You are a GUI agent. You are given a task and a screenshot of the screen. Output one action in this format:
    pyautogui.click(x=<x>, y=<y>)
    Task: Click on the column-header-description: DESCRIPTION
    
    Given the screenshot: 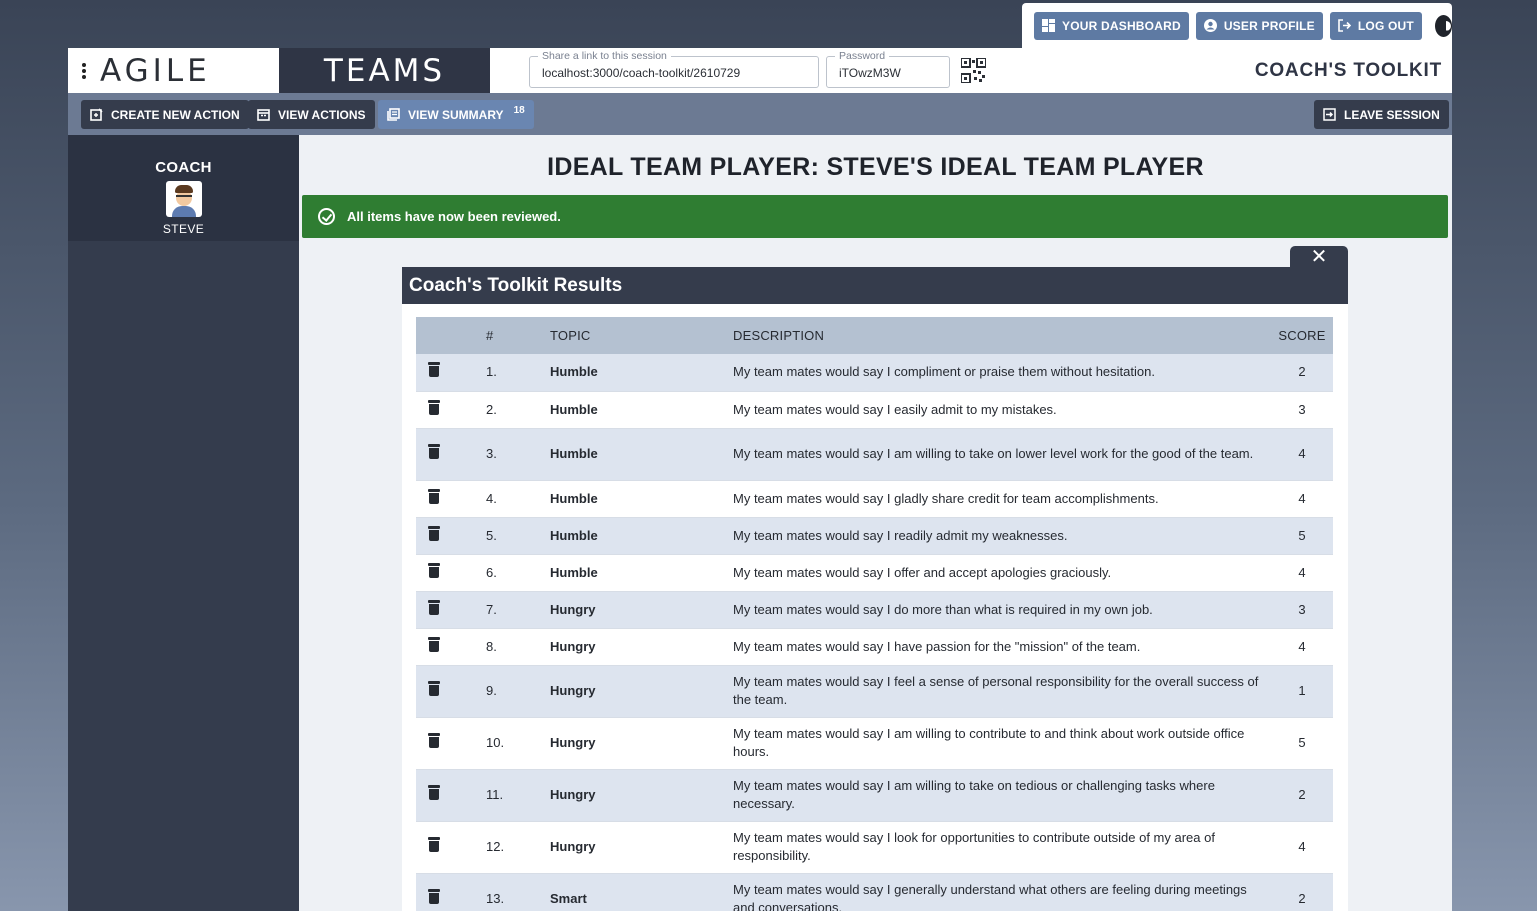 What is the action you would take?
    pyautogui.click(x=779, y=335)
    